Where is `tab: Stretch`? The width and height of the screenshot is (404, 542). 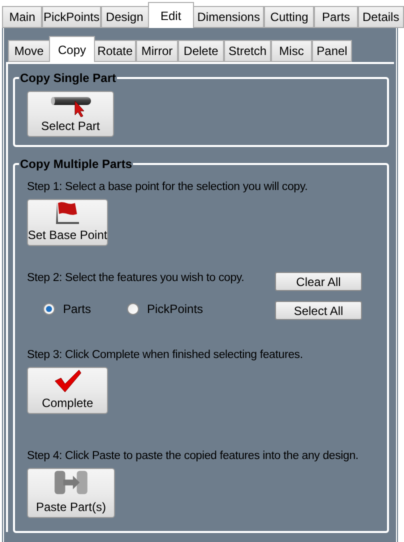 tab: Stretch is located at coordinates (247, 51).